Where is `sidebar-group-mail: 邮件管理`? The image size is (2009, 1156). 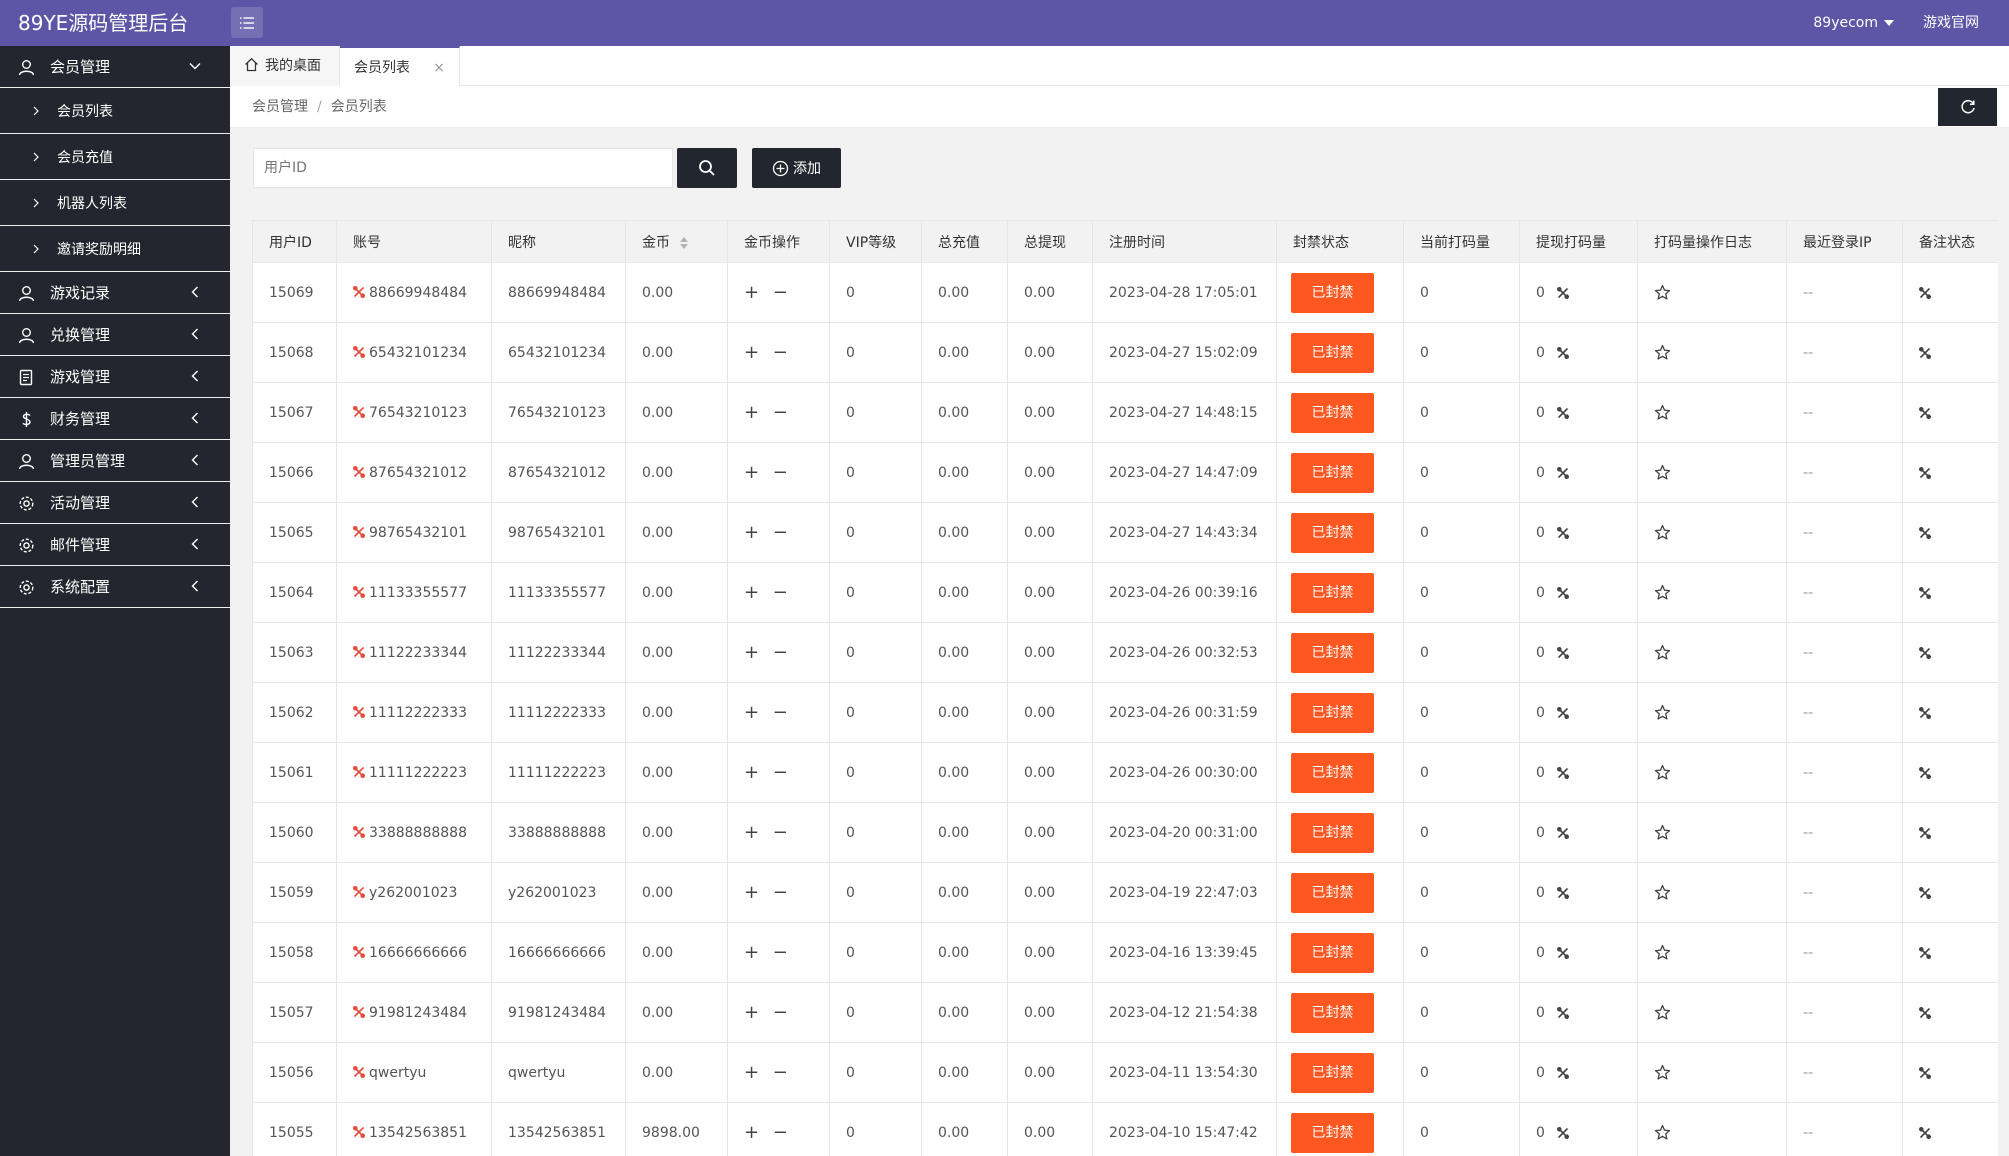 sidebar-group-mail: 邮件管理 is located at coordinates (115, 545).